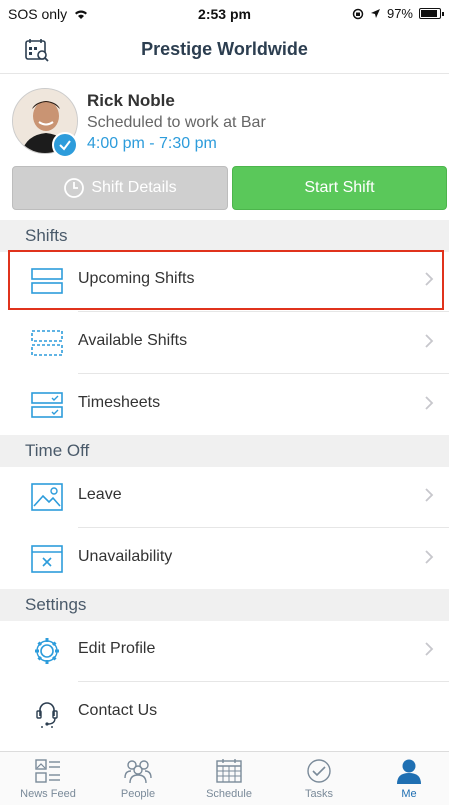 Image resolution: width=449 pixels, height=805 pixels. What do you see at coordinates (100, 494) in the screenshot?
I see `menu-item-label: Leave` at bounding box center [100, 494].